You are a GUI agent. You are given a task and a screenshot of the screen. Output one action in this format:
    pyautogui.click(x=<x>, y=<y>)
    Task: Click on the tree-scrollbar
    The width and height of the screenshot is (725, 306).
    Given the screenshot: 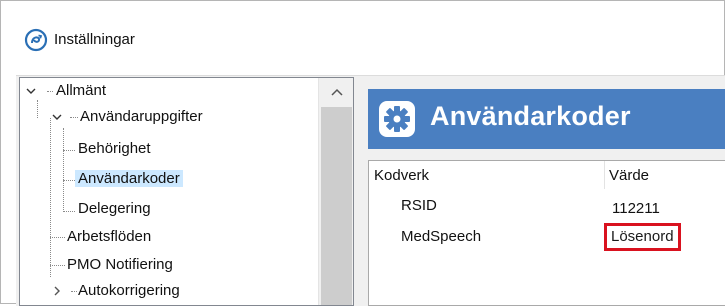 What is the action you would take?
    pyautogui.click(x=335, y=191)
    